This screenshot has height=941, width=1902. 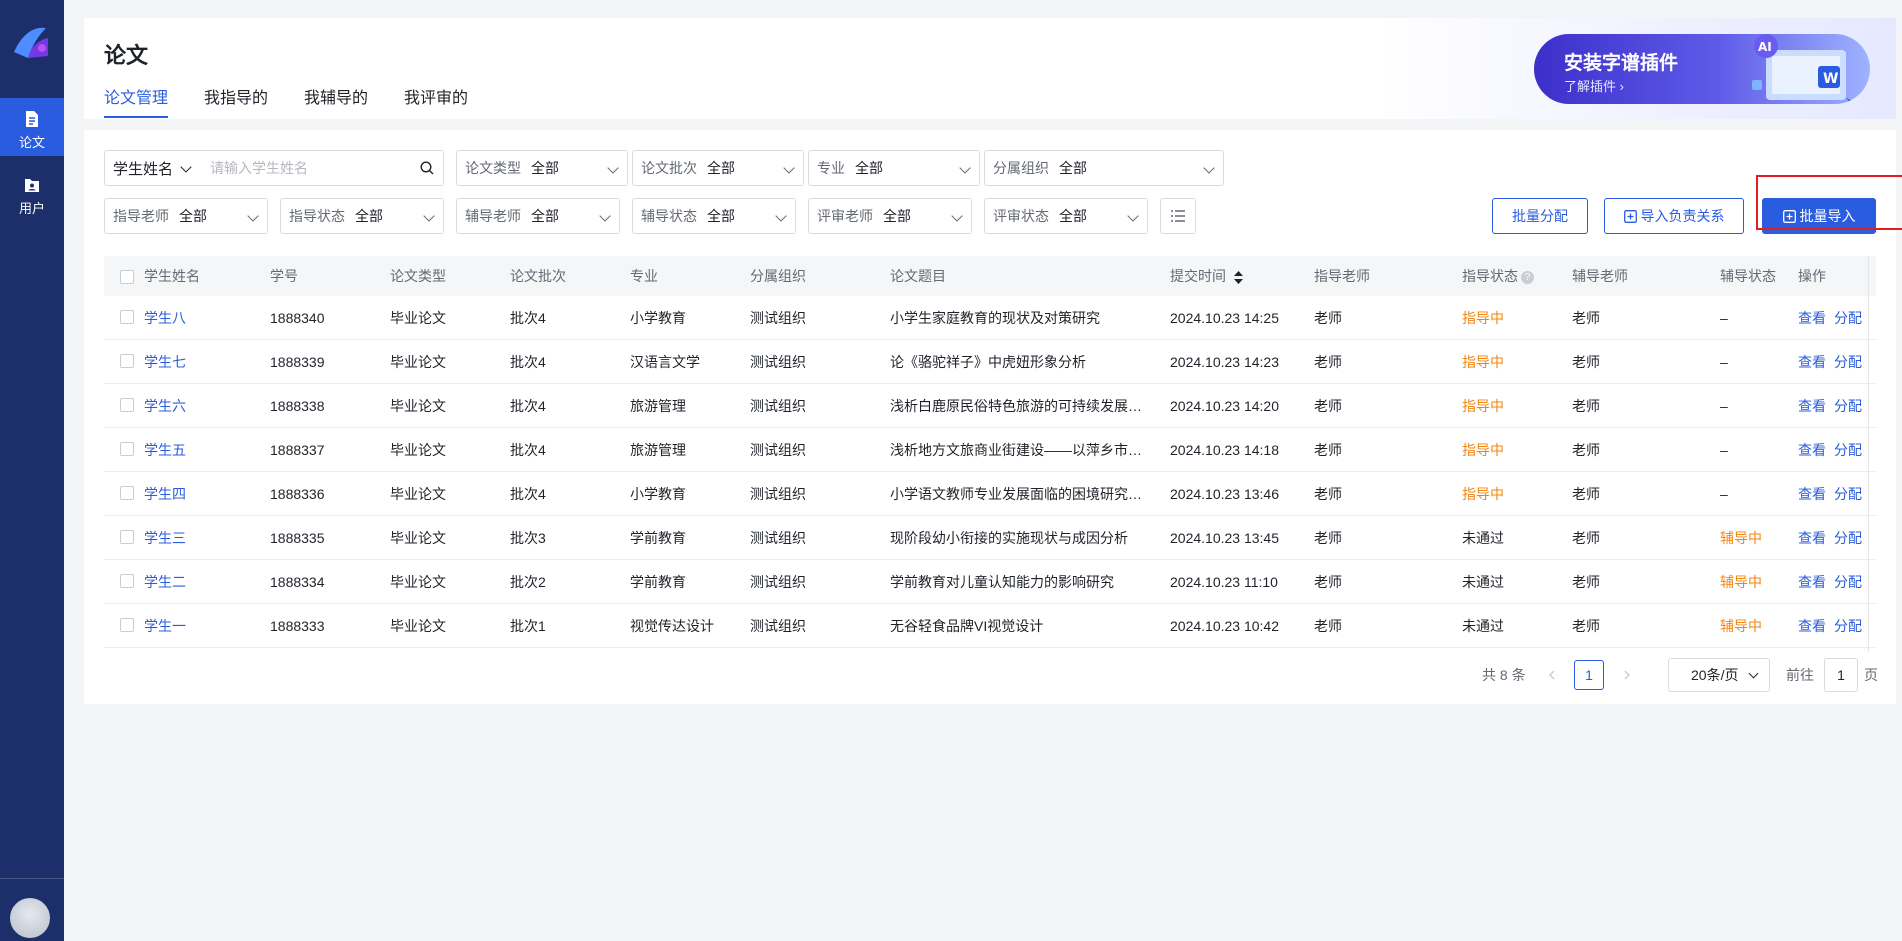 What do you see at coordinates (165, 494) in the screenshot?
I see `student-name-link: 学生四` at bounding box center [165, 494].